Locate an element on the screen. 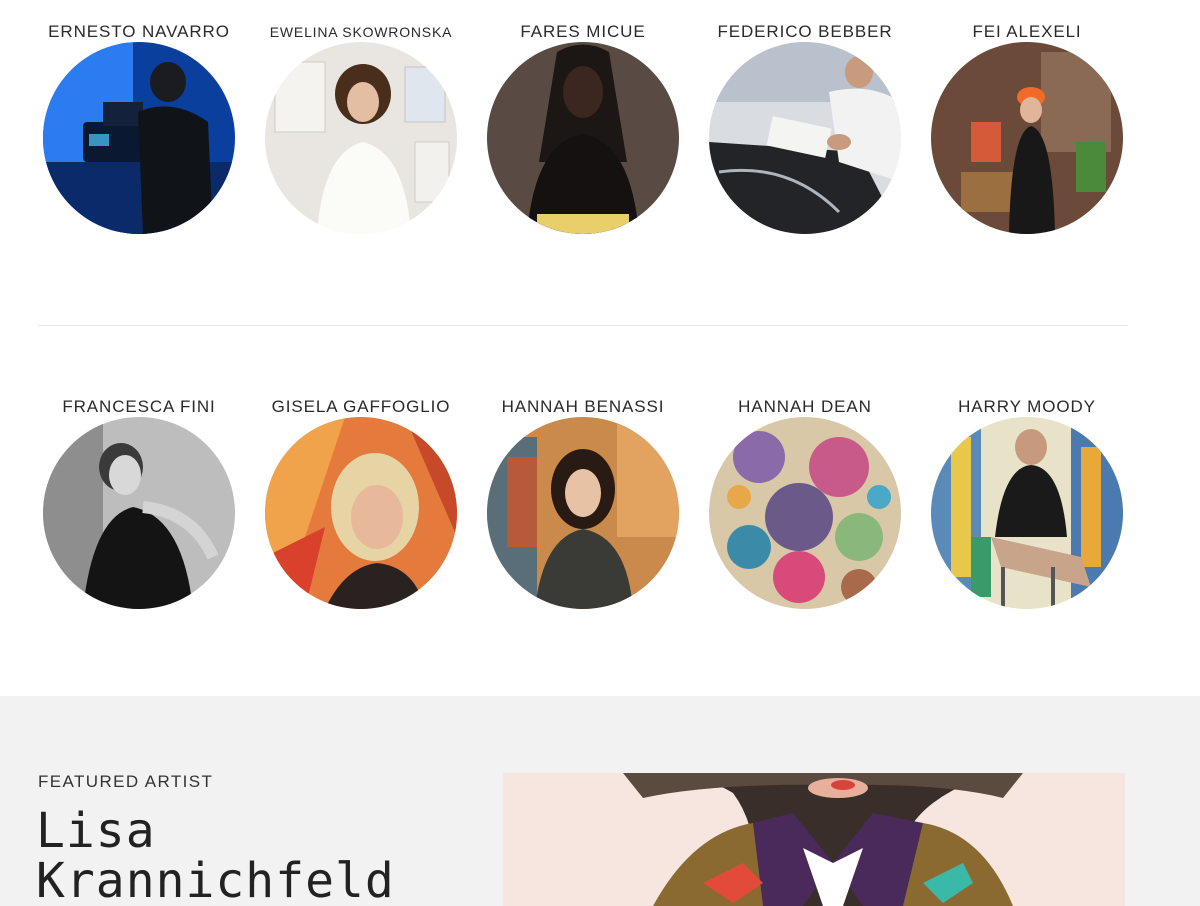 The height and width of the screenshot is (906, 1200). artist-card-hannah-benassi: HANNAH BENASSI is located at coordinates (583, 492).